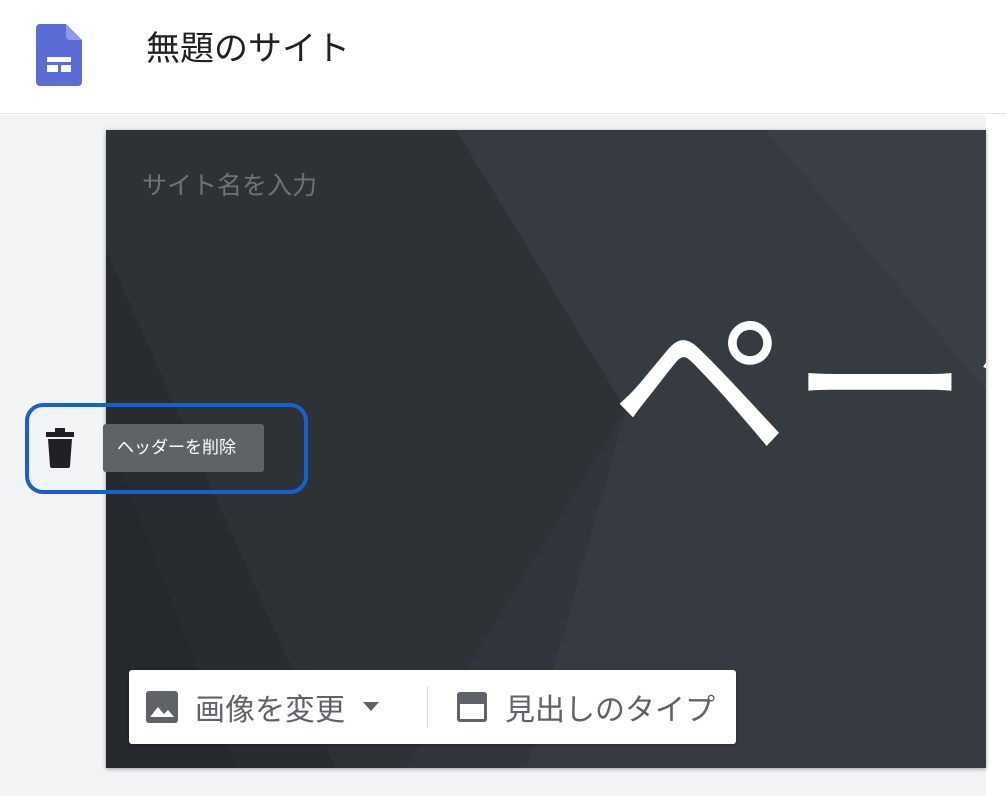  I want to click on google-sites-icon, so click(59, 55).